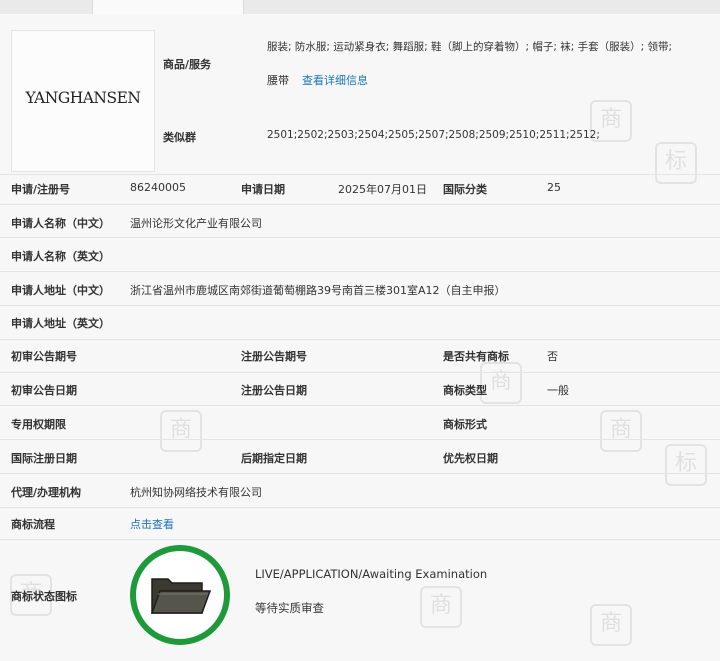 The image size is (720, 661). Describe the element at coordinates (465, 189) in the screenshot. I see `intl-class-label: 国际分类` at that location.